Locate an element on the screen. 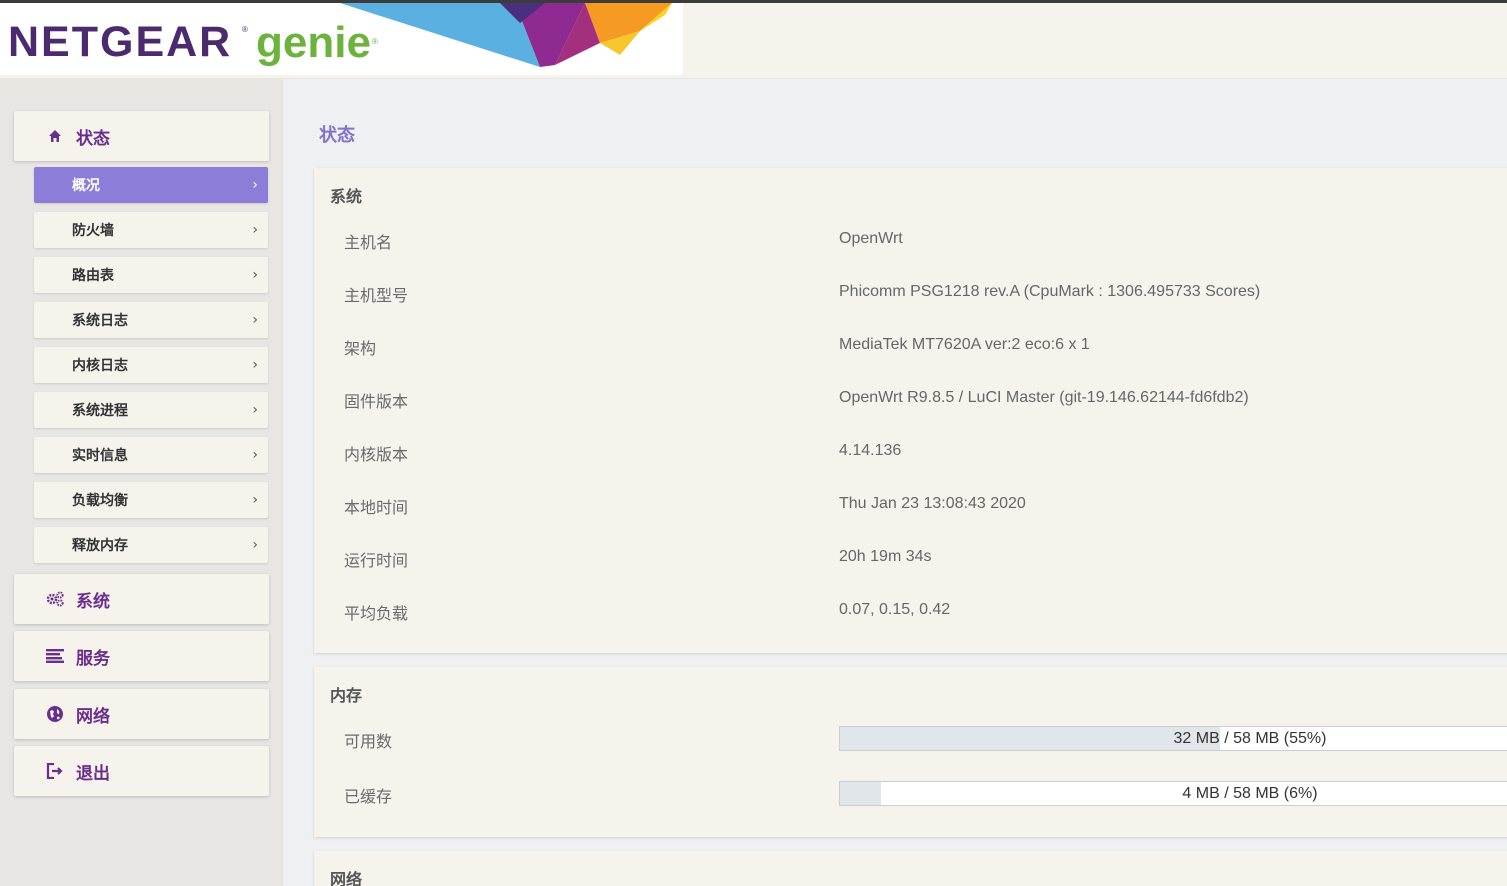 This screenshot has width=1507, height=886. row-label-uptime: 运行时间 is located at coordinates (376, 560).